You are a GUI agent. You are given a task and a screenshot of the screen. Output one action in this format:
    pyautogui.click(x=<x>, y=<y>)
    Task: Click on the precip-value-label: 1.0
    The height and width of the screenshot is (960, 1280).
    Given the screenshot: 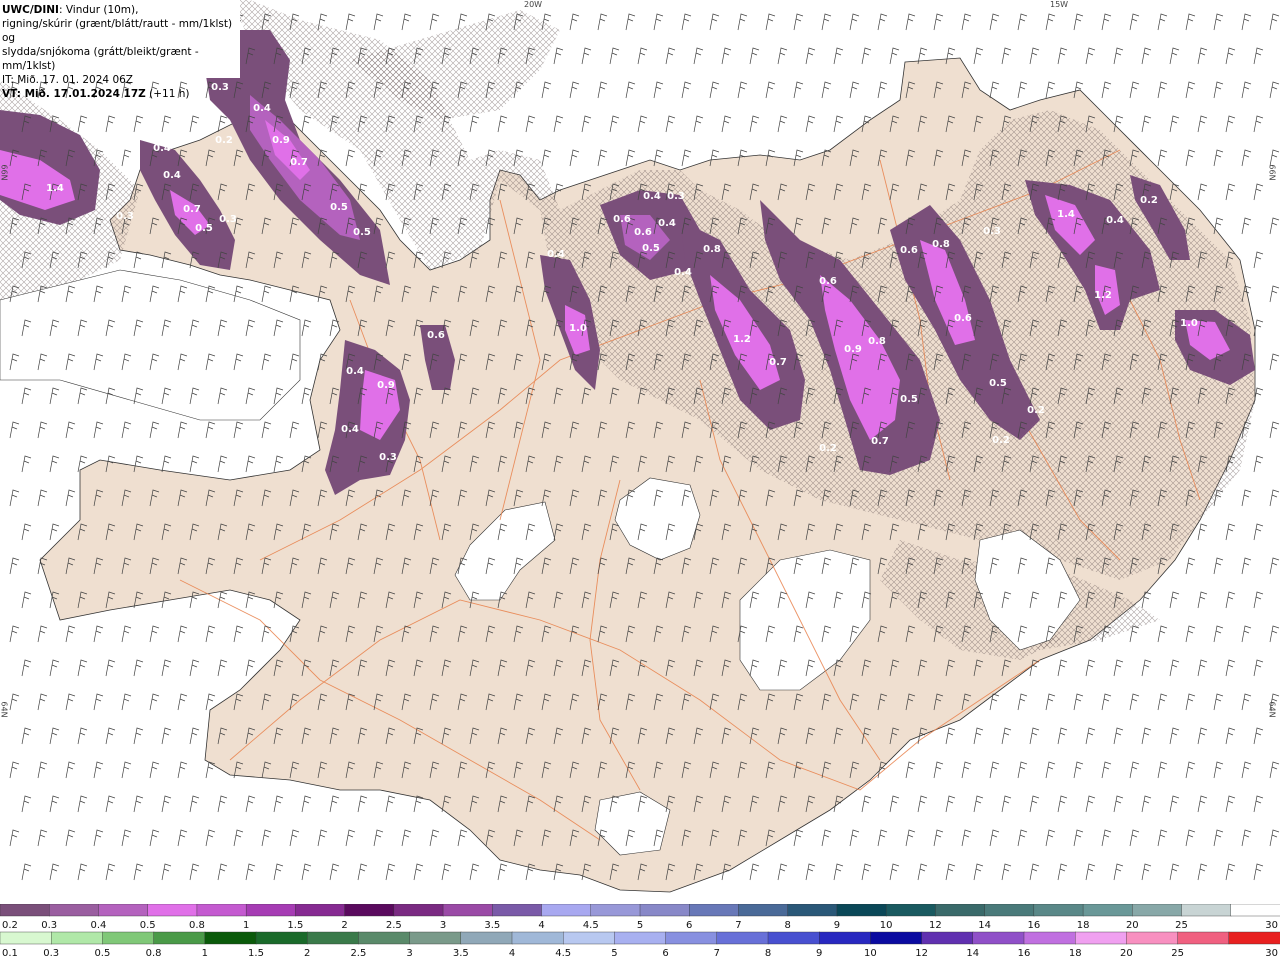 What is the action you would take?
    pyautogui.click(x=1189, y=323)
    